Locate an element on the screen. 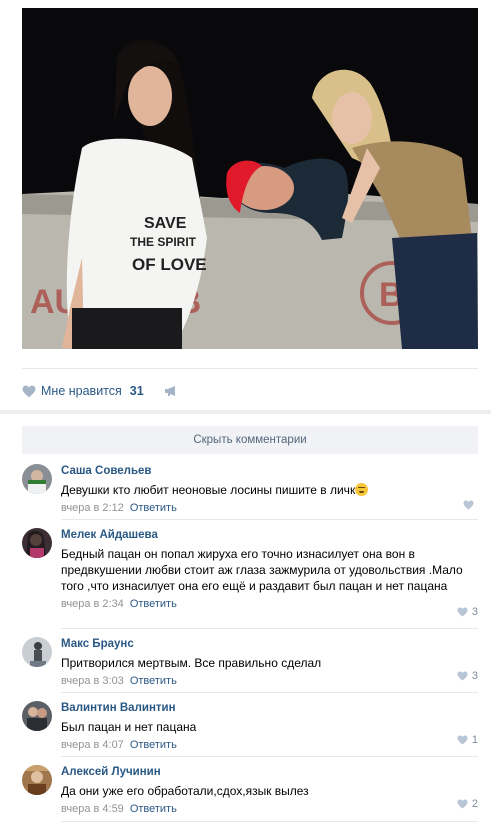 This screenshot has width=491, height=824. comment-author: Алексей Лучинин is located at coordinates (269, 772).